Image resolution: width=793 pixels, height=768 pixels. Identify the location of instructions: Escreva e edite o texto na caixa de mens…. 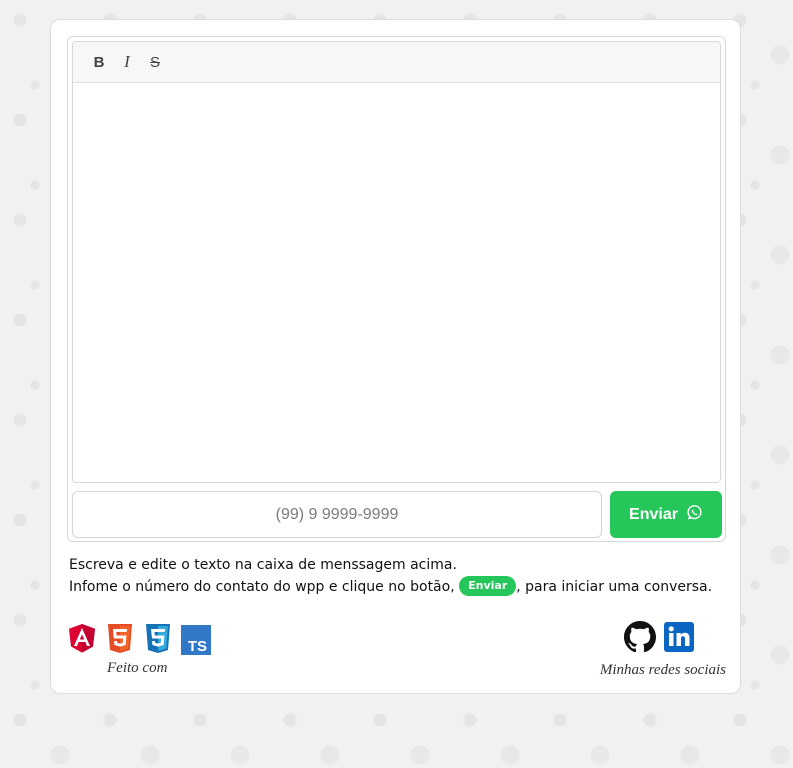
(404, 576).